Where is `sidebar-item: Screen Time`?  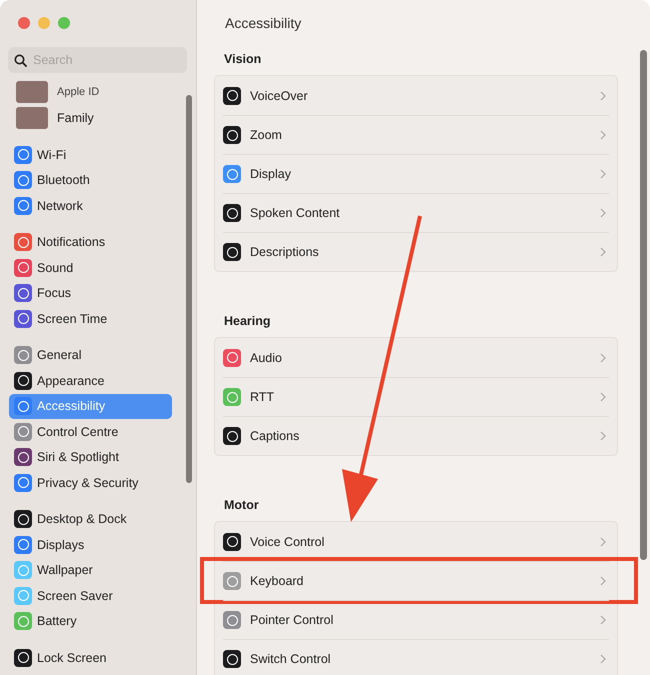
sidebar-item: Screen Time is located at coordinates (90, 319).